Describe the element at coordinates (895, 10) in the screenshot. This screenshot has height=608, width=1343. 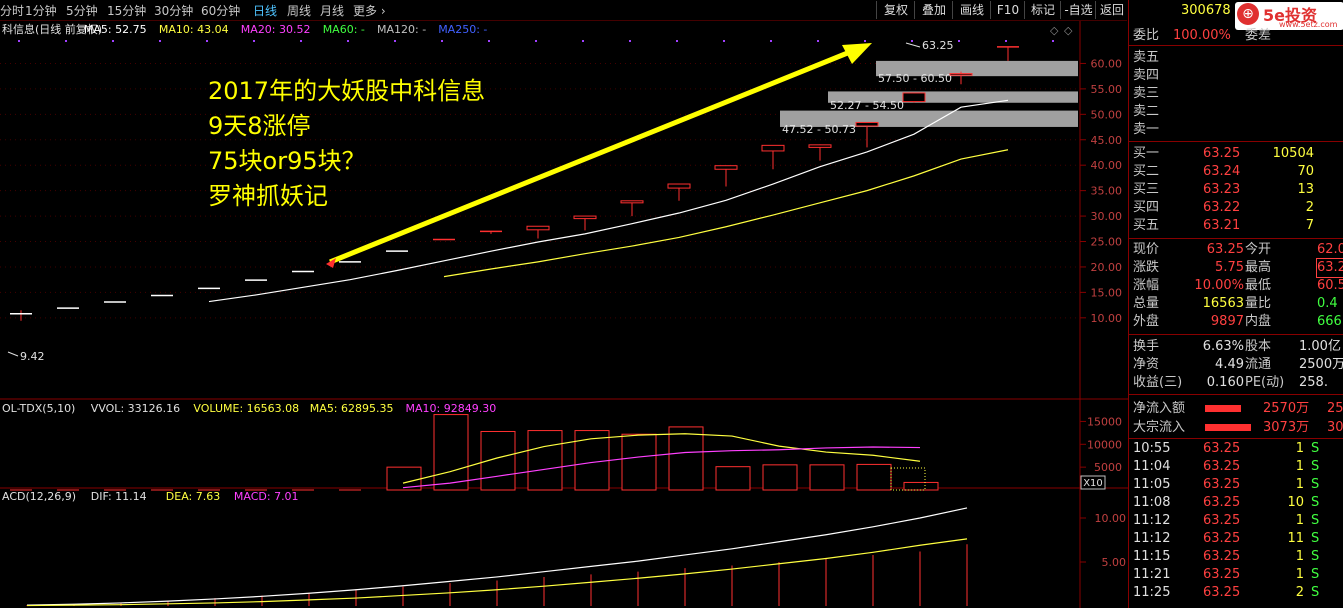
I see `toolbar-button-0: 复权` at that location.